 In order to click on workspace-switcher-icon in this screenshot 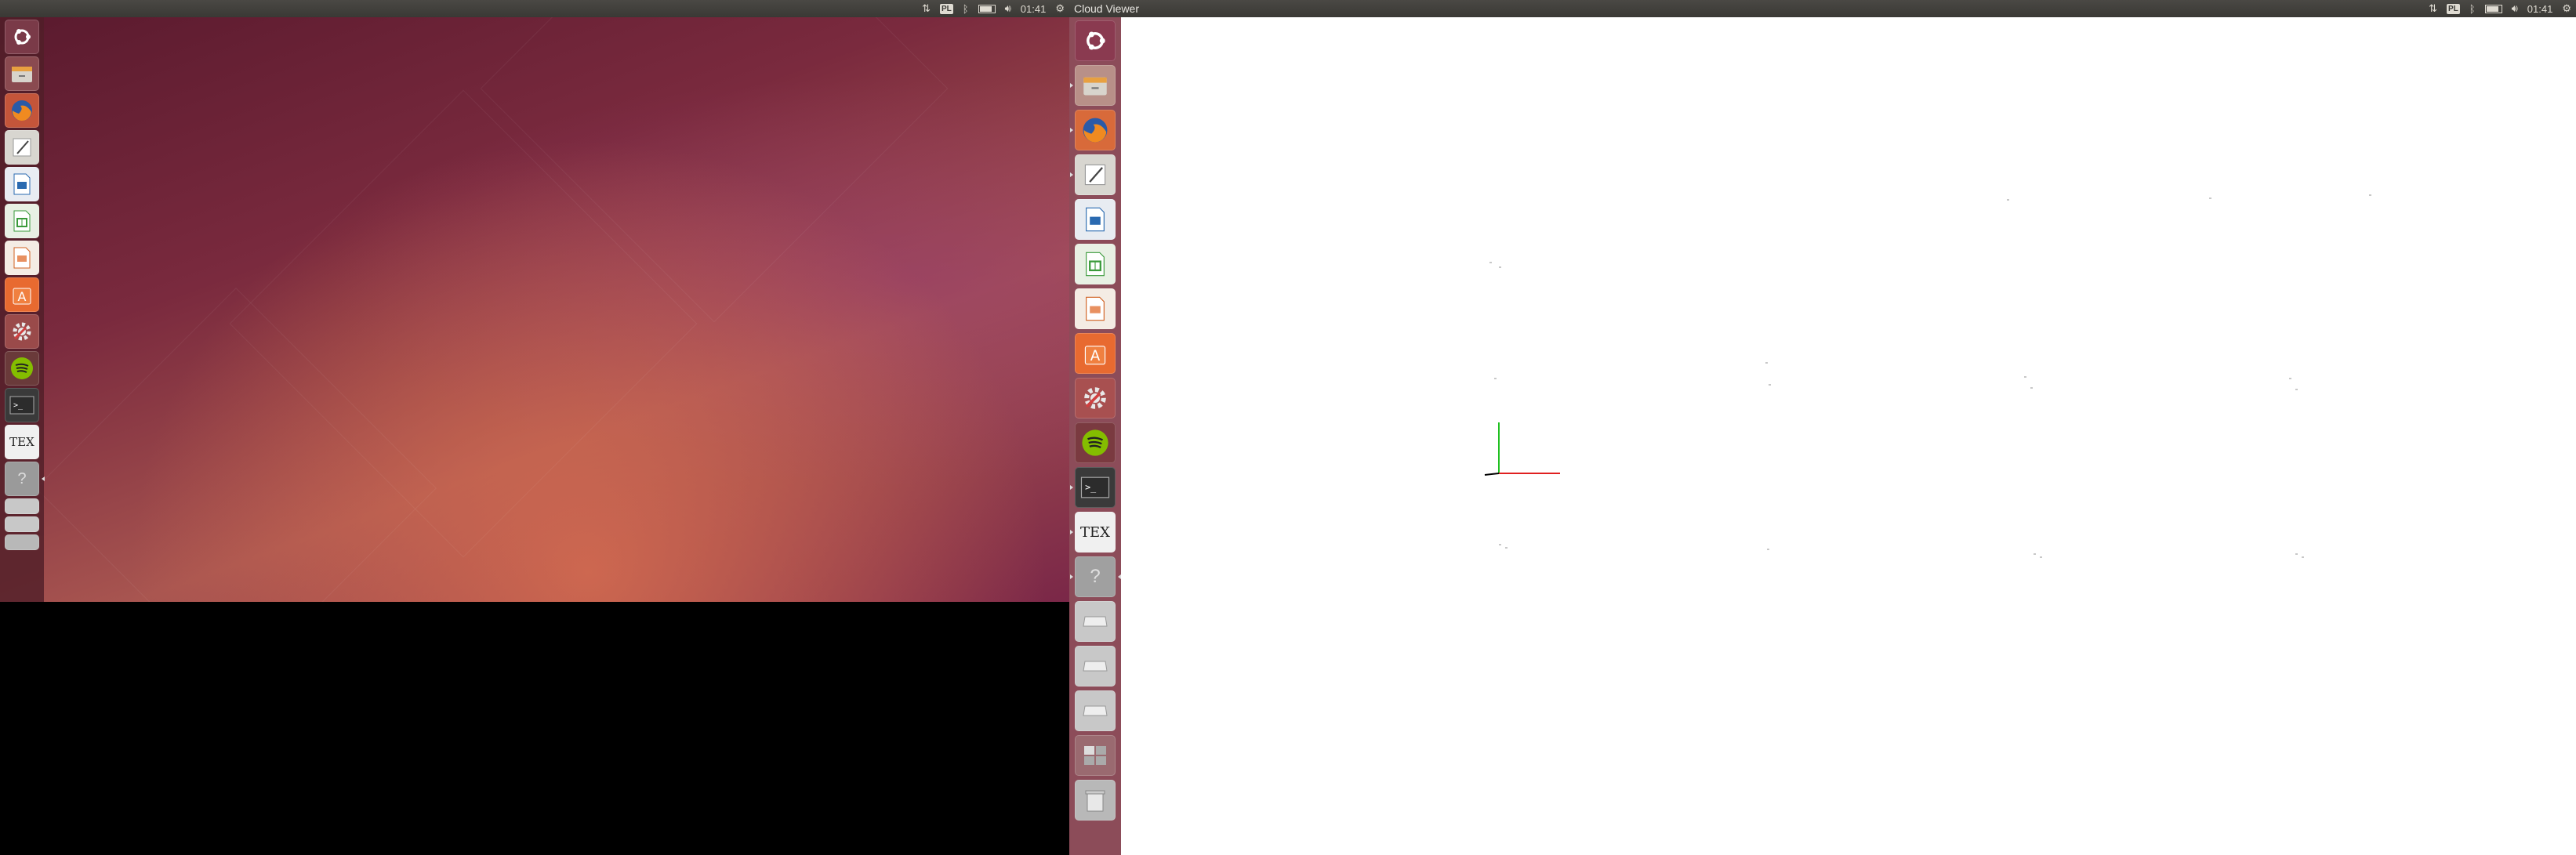, I will do `click(1095, 755)`.